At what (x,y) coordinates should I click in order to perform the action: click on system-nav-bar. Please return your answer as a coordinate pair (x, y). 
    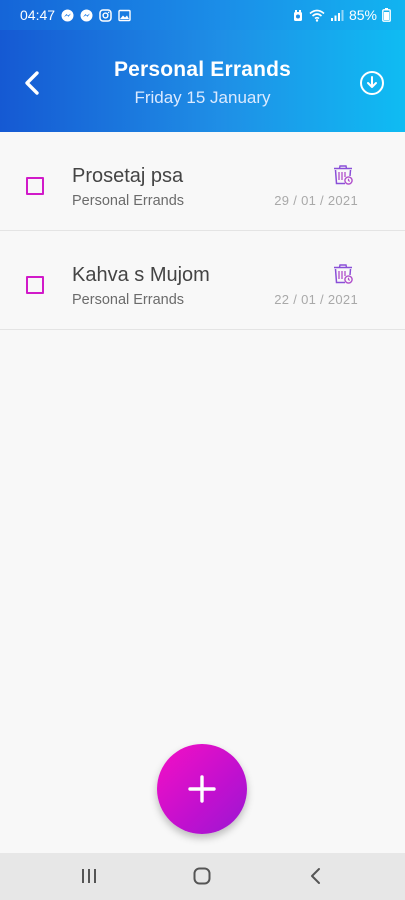
    Looking at the image, I should click on (202, 876).